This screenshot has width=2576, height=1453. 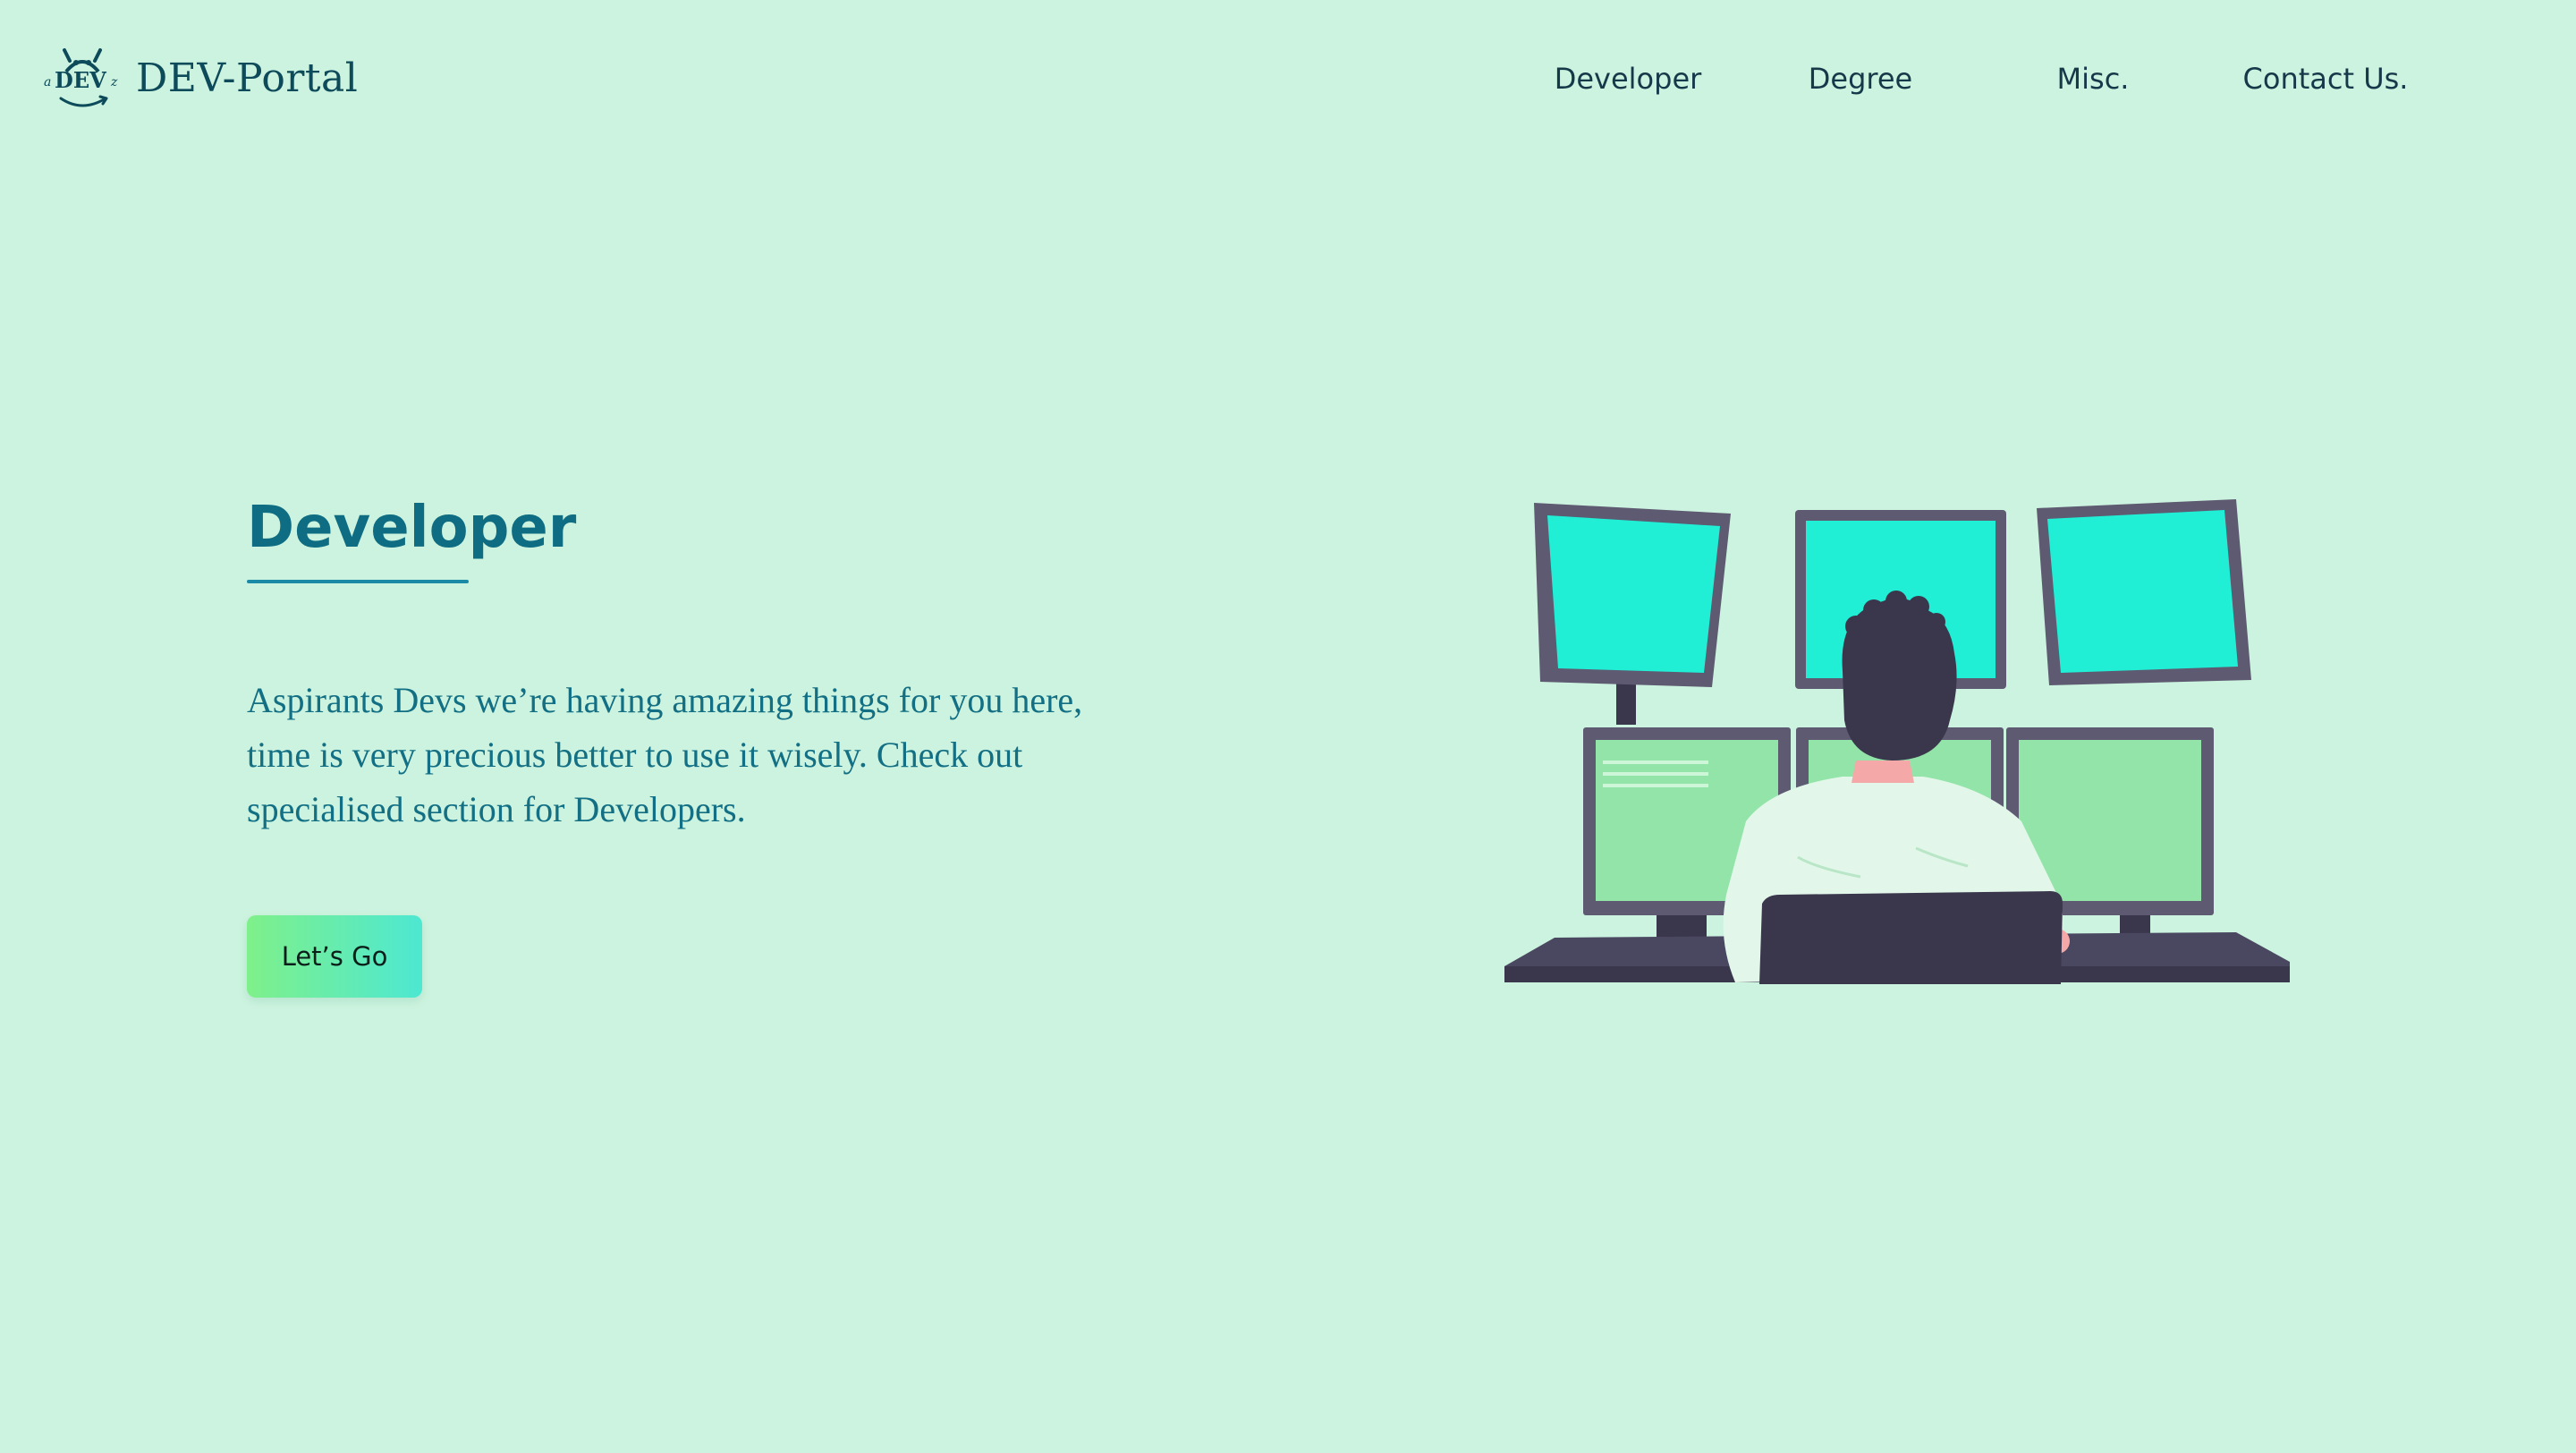 I want to click on nav-link-contact-us: Contact Us., so click(x=2325, y=79).